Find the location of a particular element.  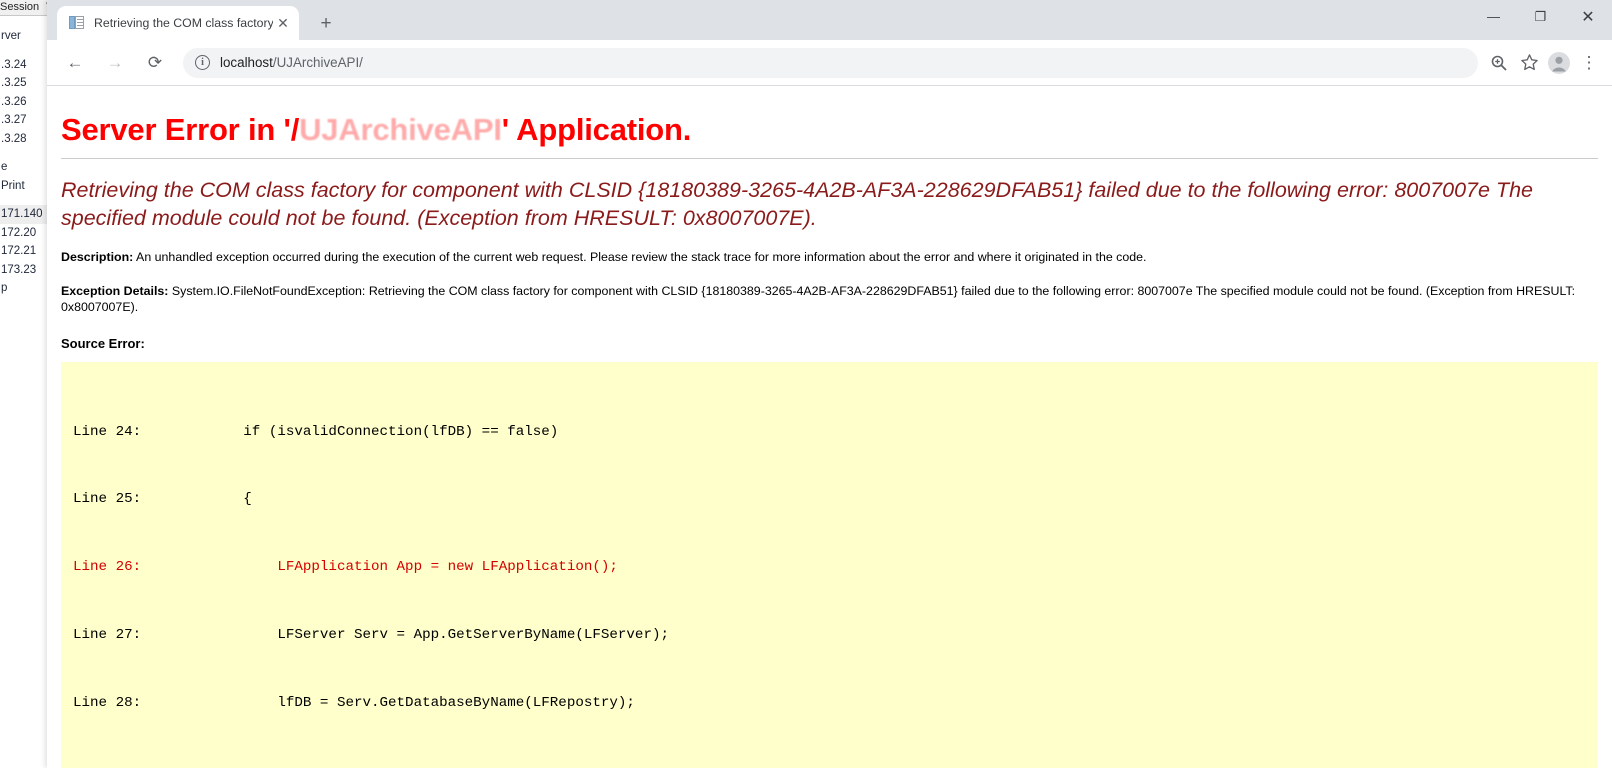

code-line-text: { is located at coordinates (196, 499).